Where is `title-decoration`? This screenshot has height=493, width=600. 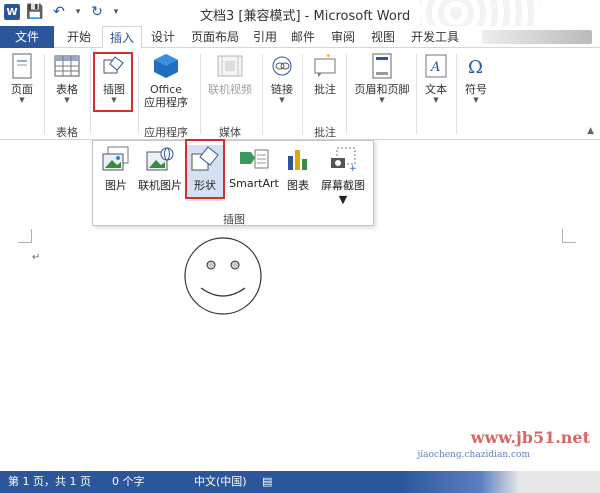 title-decoration is located at coordinates (480, 13).